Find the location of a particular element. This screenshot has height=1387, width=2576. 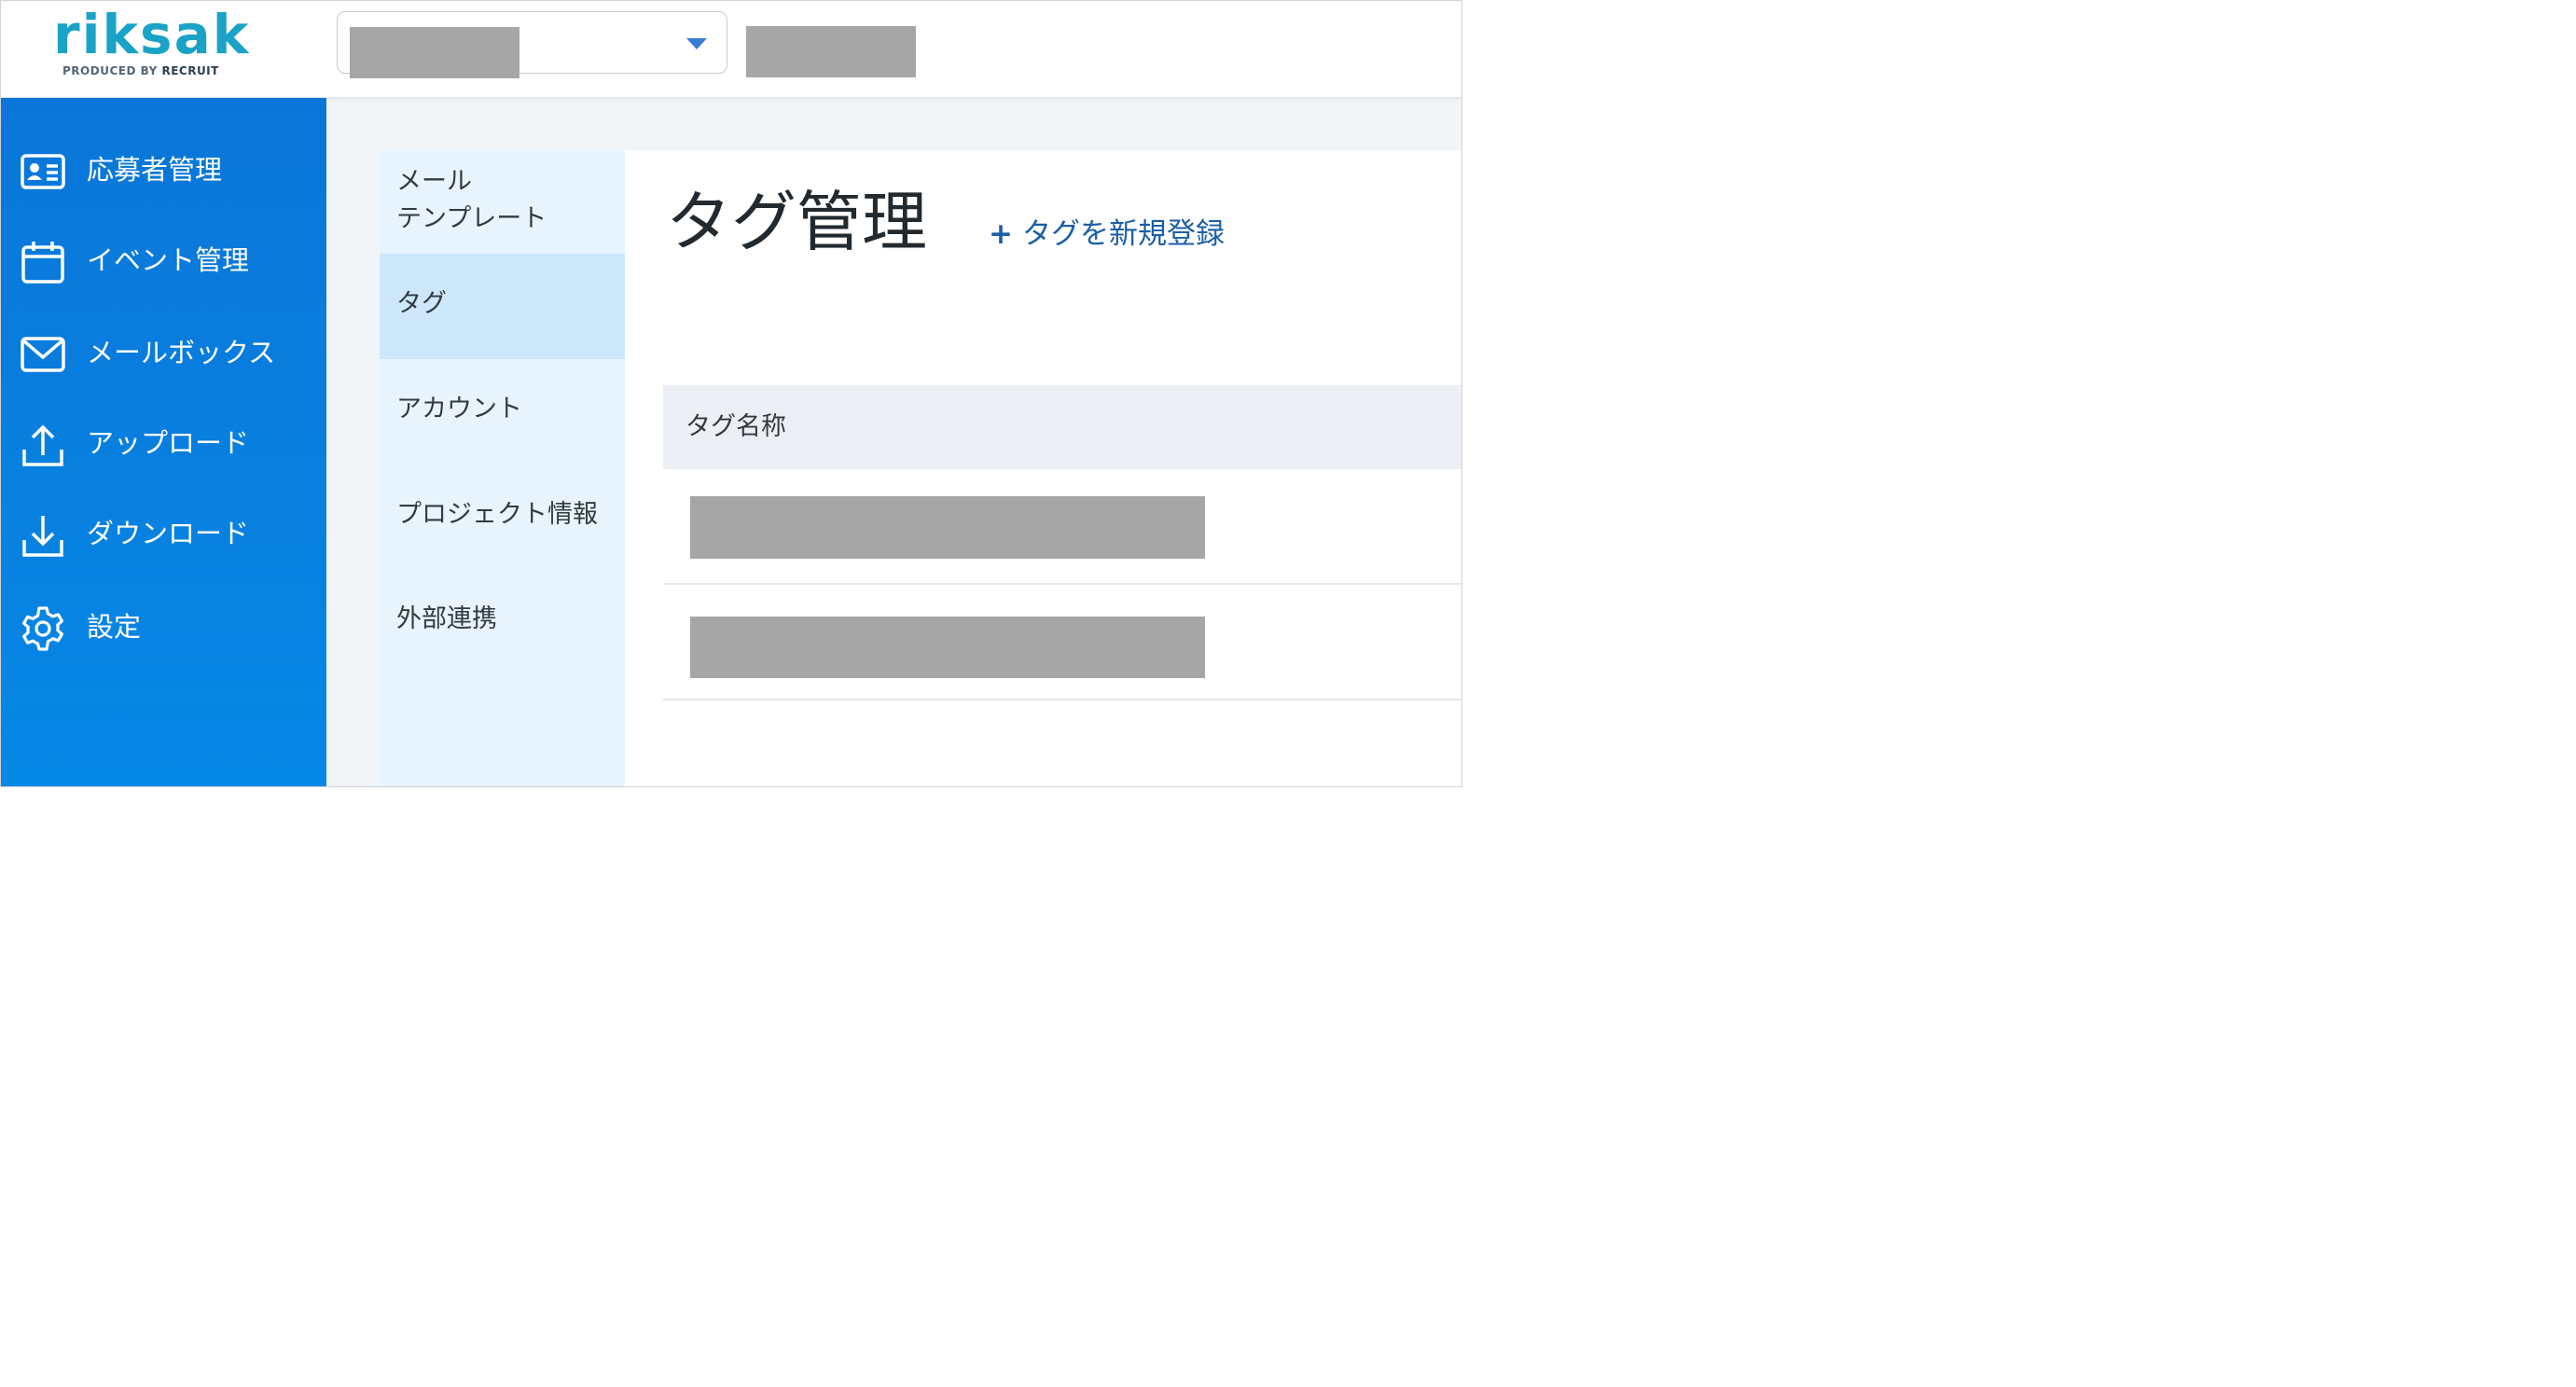

sidebar-item-upload: アップロード is located at coordinates (163, 443).